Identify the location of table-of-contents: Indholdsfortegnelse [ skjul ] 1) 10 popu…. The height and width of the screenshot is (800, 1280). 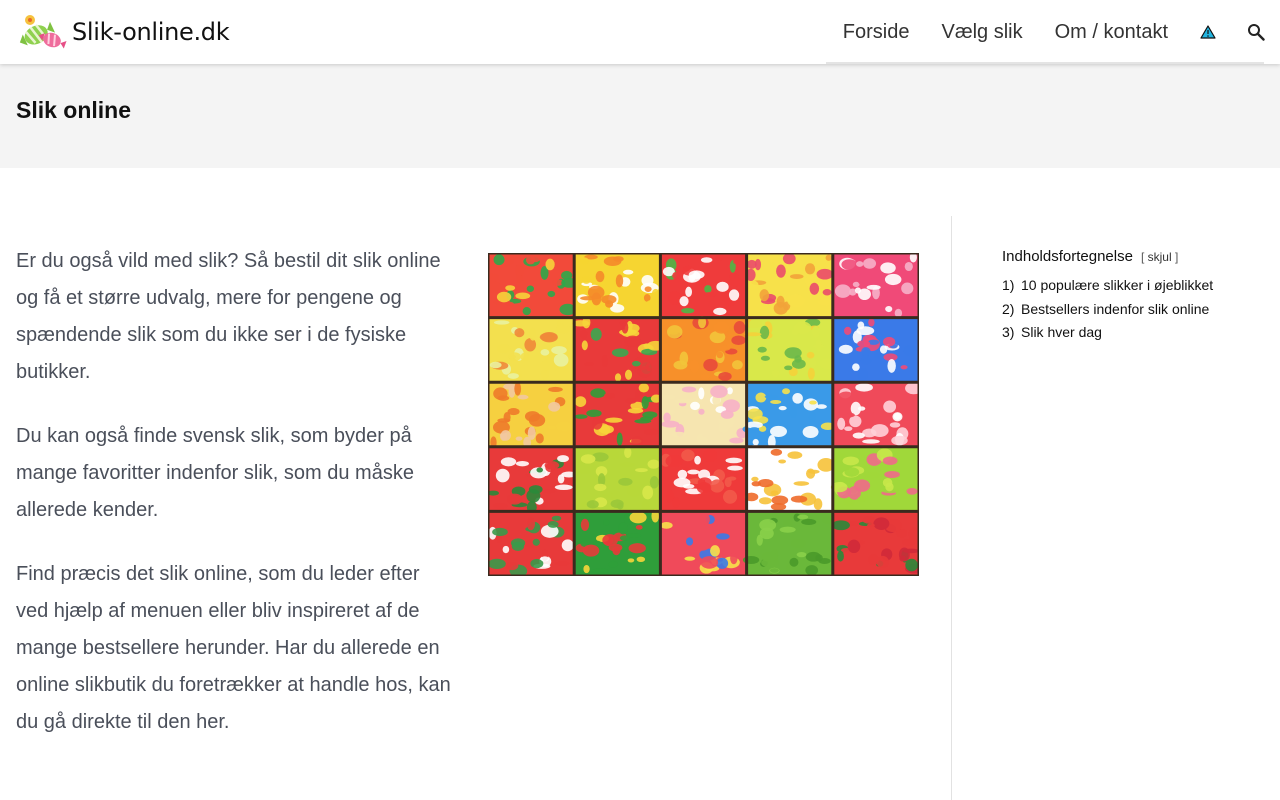
(1132, 296).